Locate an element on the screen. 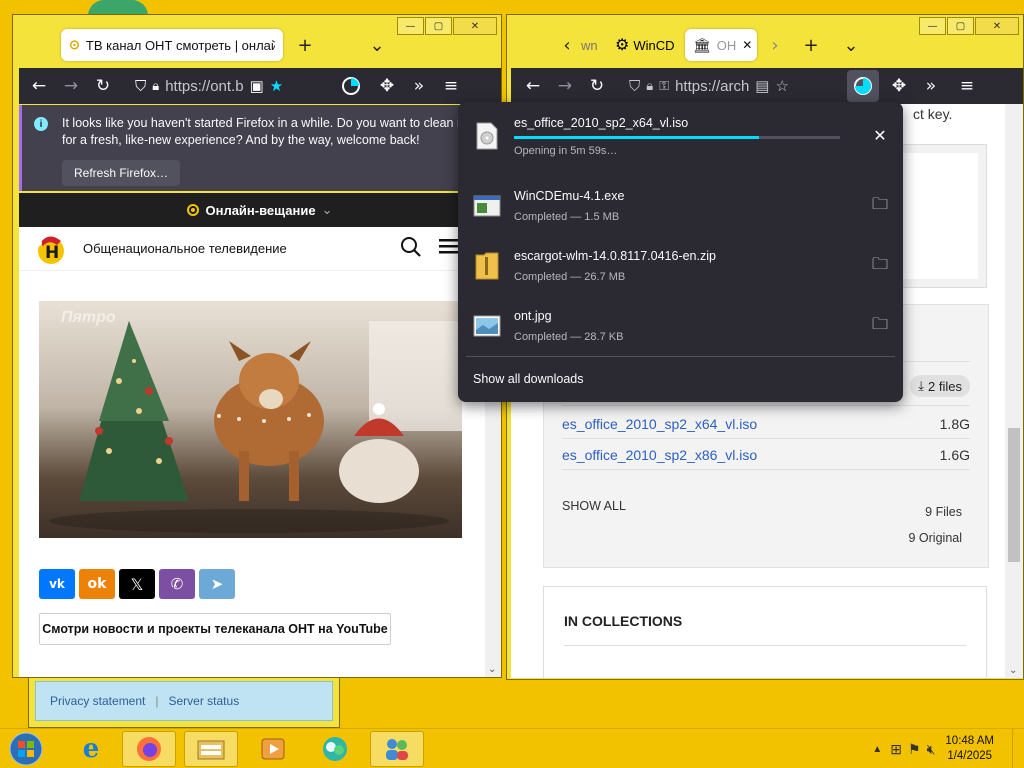 This screenshot has width=1024, height=768. reader-view-icon: ▤ is located at coordinates (762, 86).